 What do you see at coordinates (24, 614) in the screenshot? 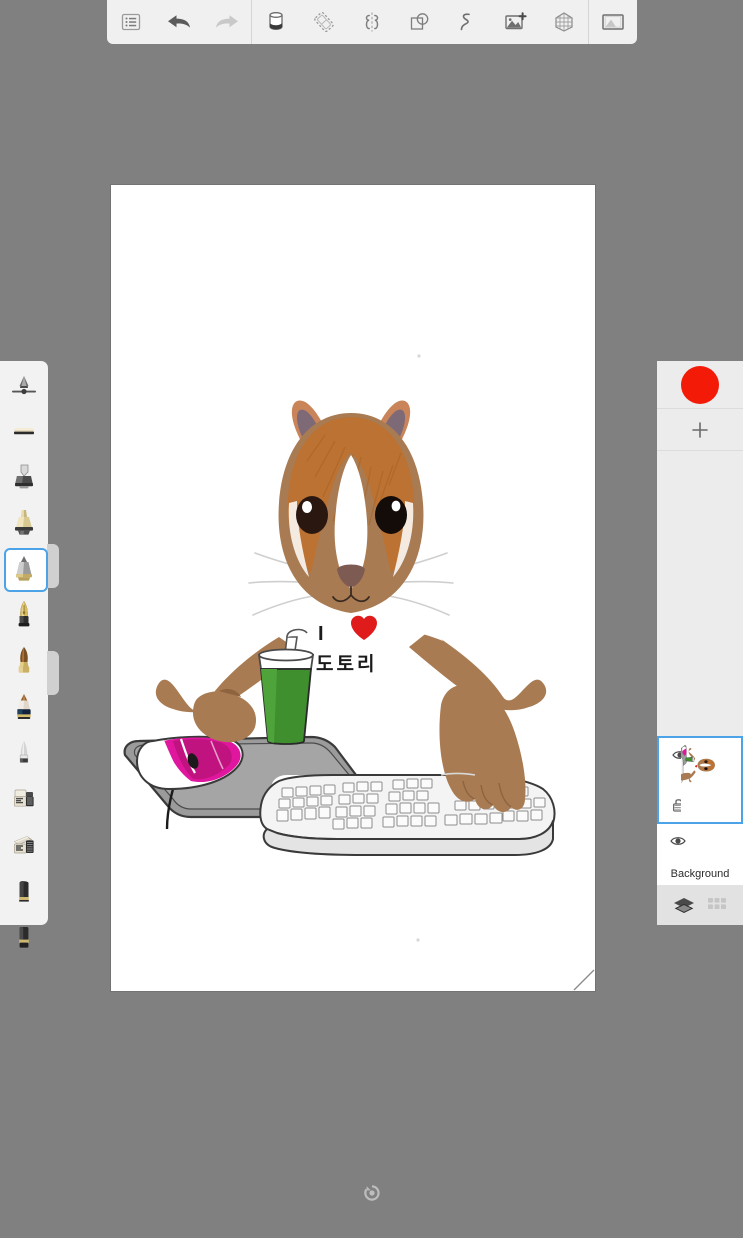
I see `tool-fountain-pen` at bounding box center [24, 614].